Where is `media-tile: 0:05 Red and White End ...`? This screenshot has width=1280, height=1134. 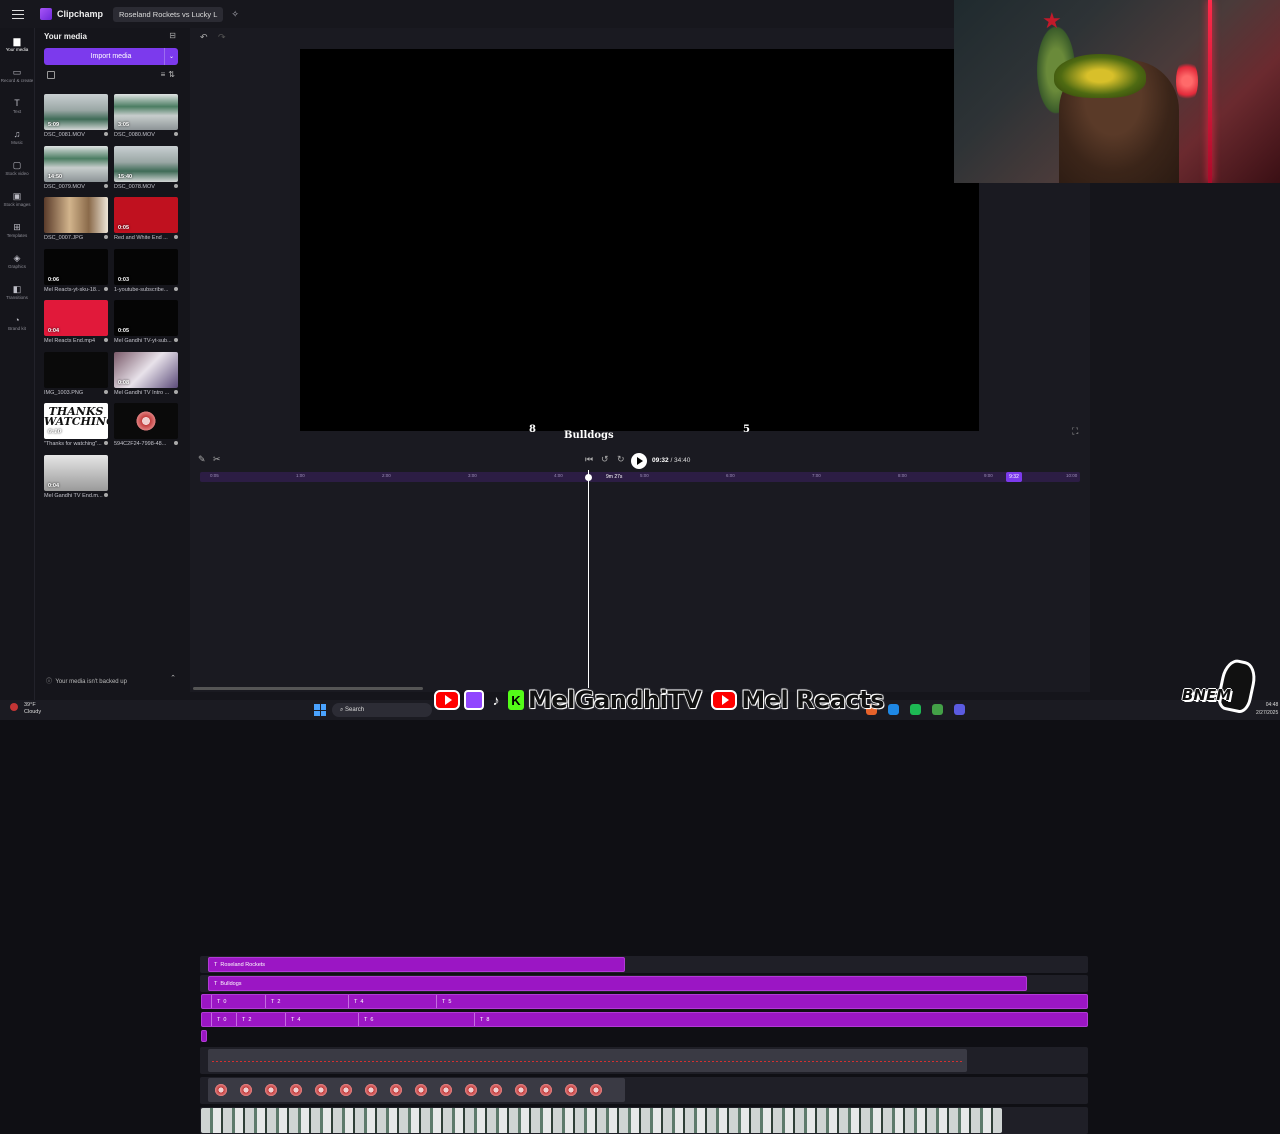
media-tile: 0:05 Red and White End ... is located at coordinates (146, 219).